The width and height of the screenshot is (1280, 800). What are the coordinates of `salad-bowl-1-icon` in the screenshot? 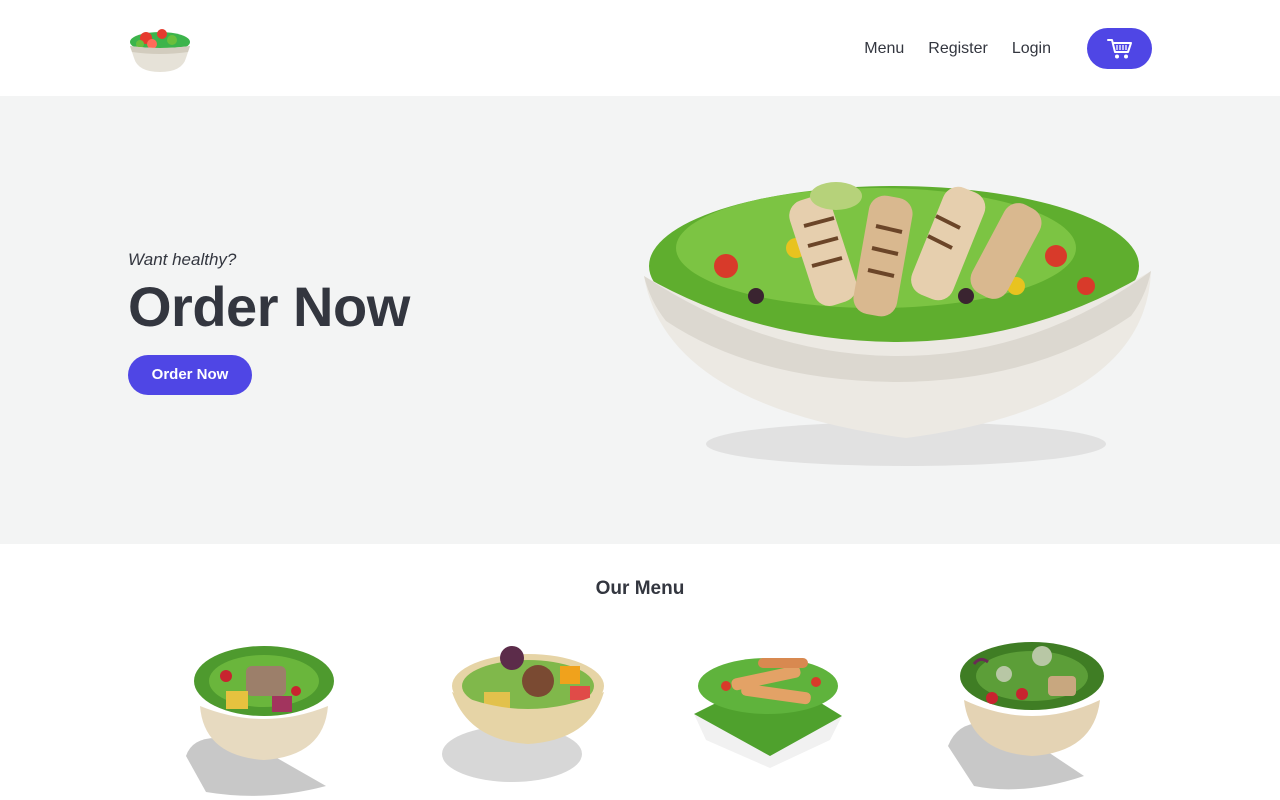 It's located at (261, 718).